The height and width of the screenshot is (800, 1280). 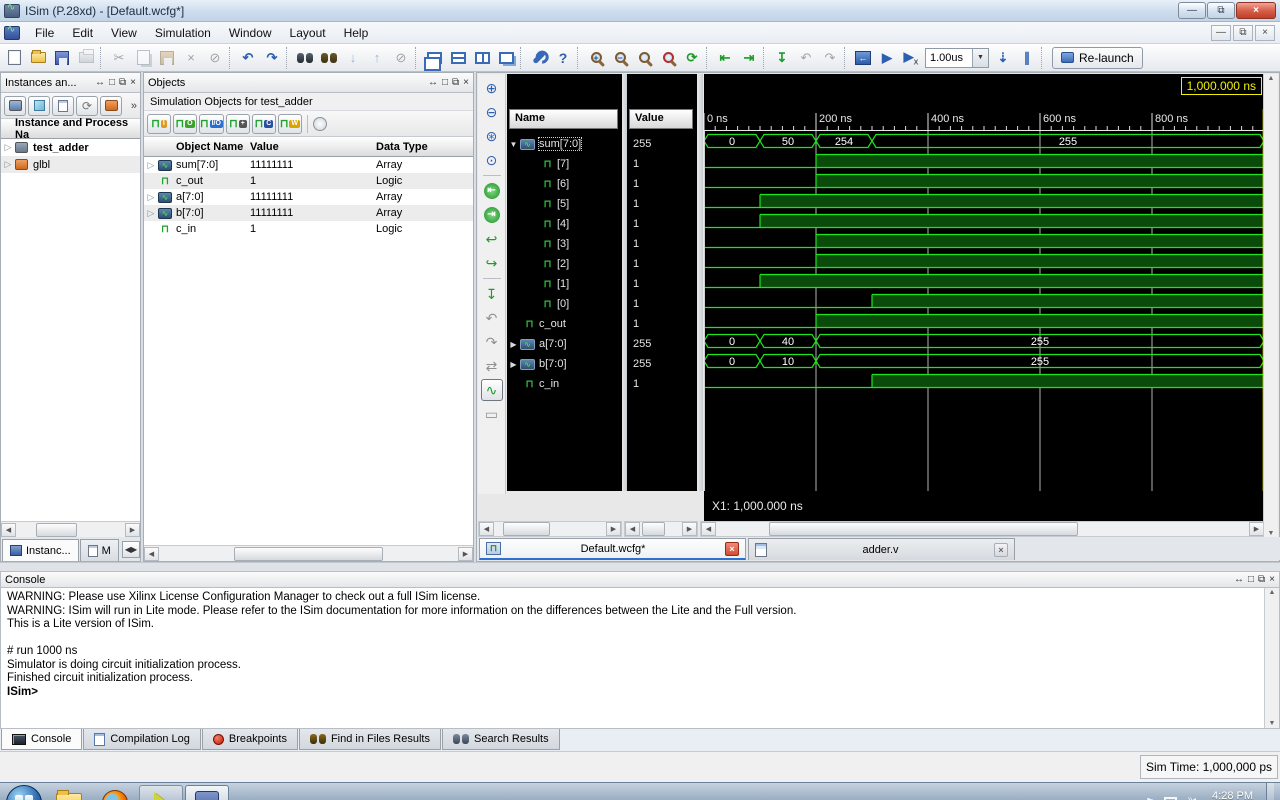 What do you see at coordinates (248, 58) in the screenshot?
I see `undo-button: ↶` at bounding box center [248, 58].